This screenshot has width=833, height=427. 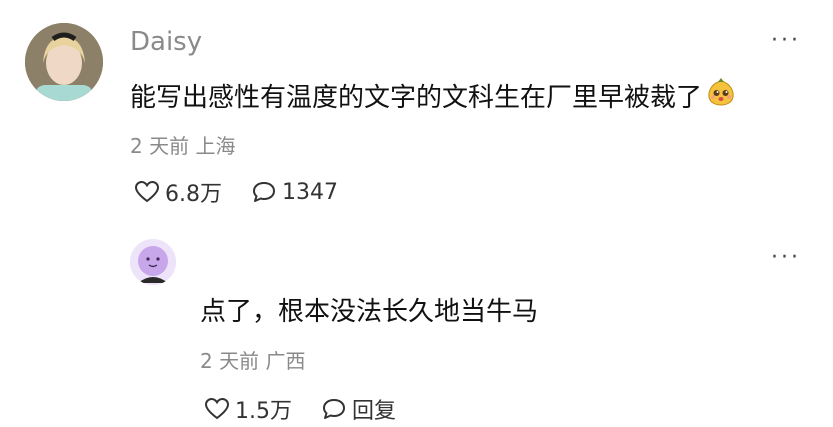 I want to click on reply-avatar, so click(x=153, y=262).